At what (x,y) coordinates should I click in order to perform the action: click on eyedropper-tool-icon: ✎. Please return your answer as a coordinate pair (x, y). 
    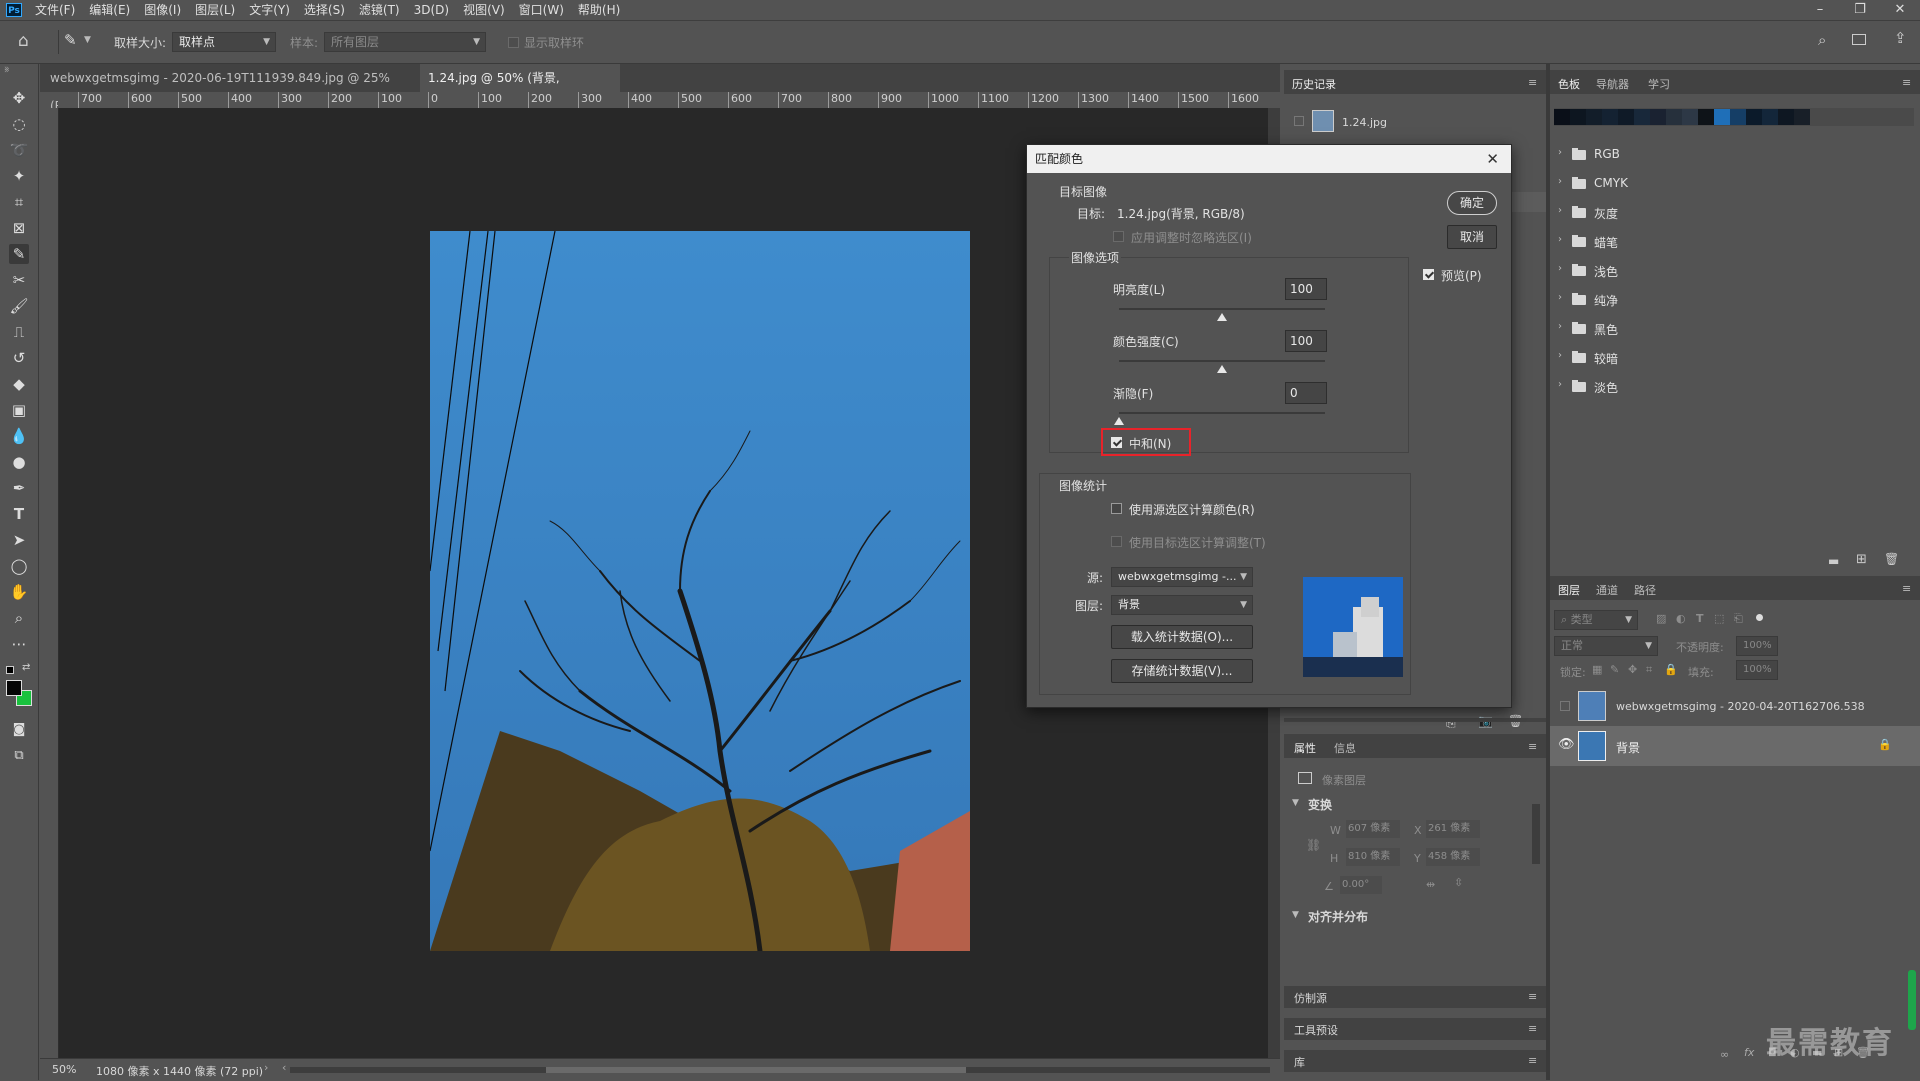
    Looking at the image, I should click on (70, 40).